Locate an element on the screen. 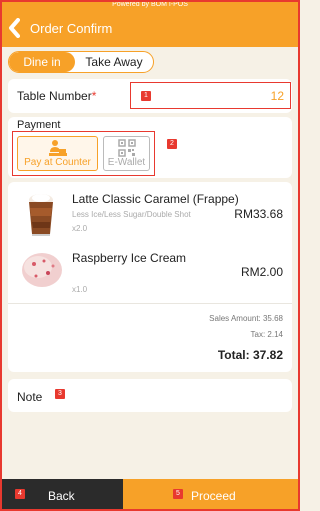 This screenshot has width=320, height=511. annotation-badge-4: 4 is located at coordinates (20, 494).